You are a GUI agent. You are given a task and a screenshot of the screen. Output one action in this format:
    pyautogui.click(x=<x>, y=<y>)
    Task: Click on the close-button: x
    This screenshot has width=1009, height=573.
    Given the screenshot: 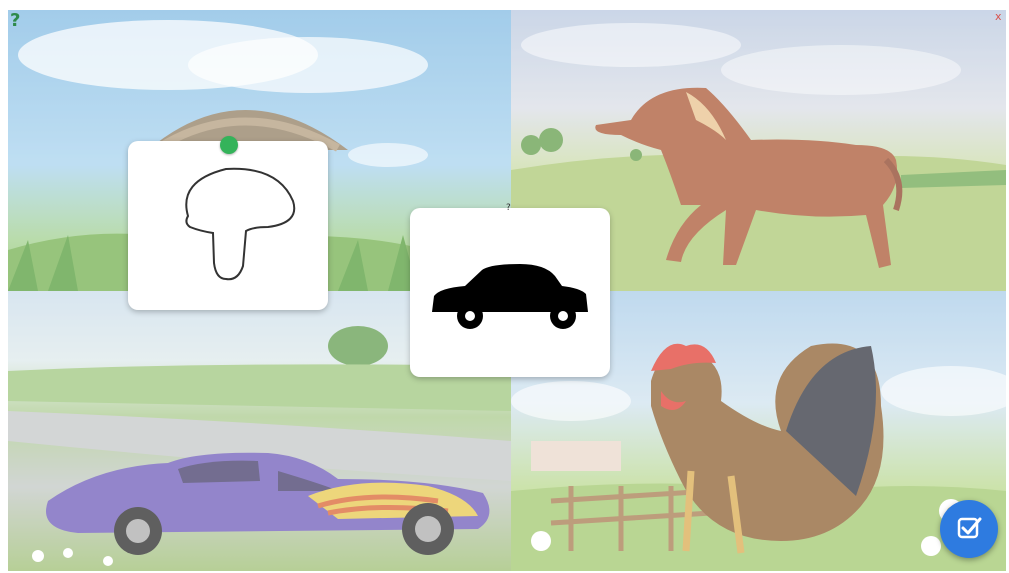 What is the action you would take?
    pyautogui.click(x=998, y=16)
    